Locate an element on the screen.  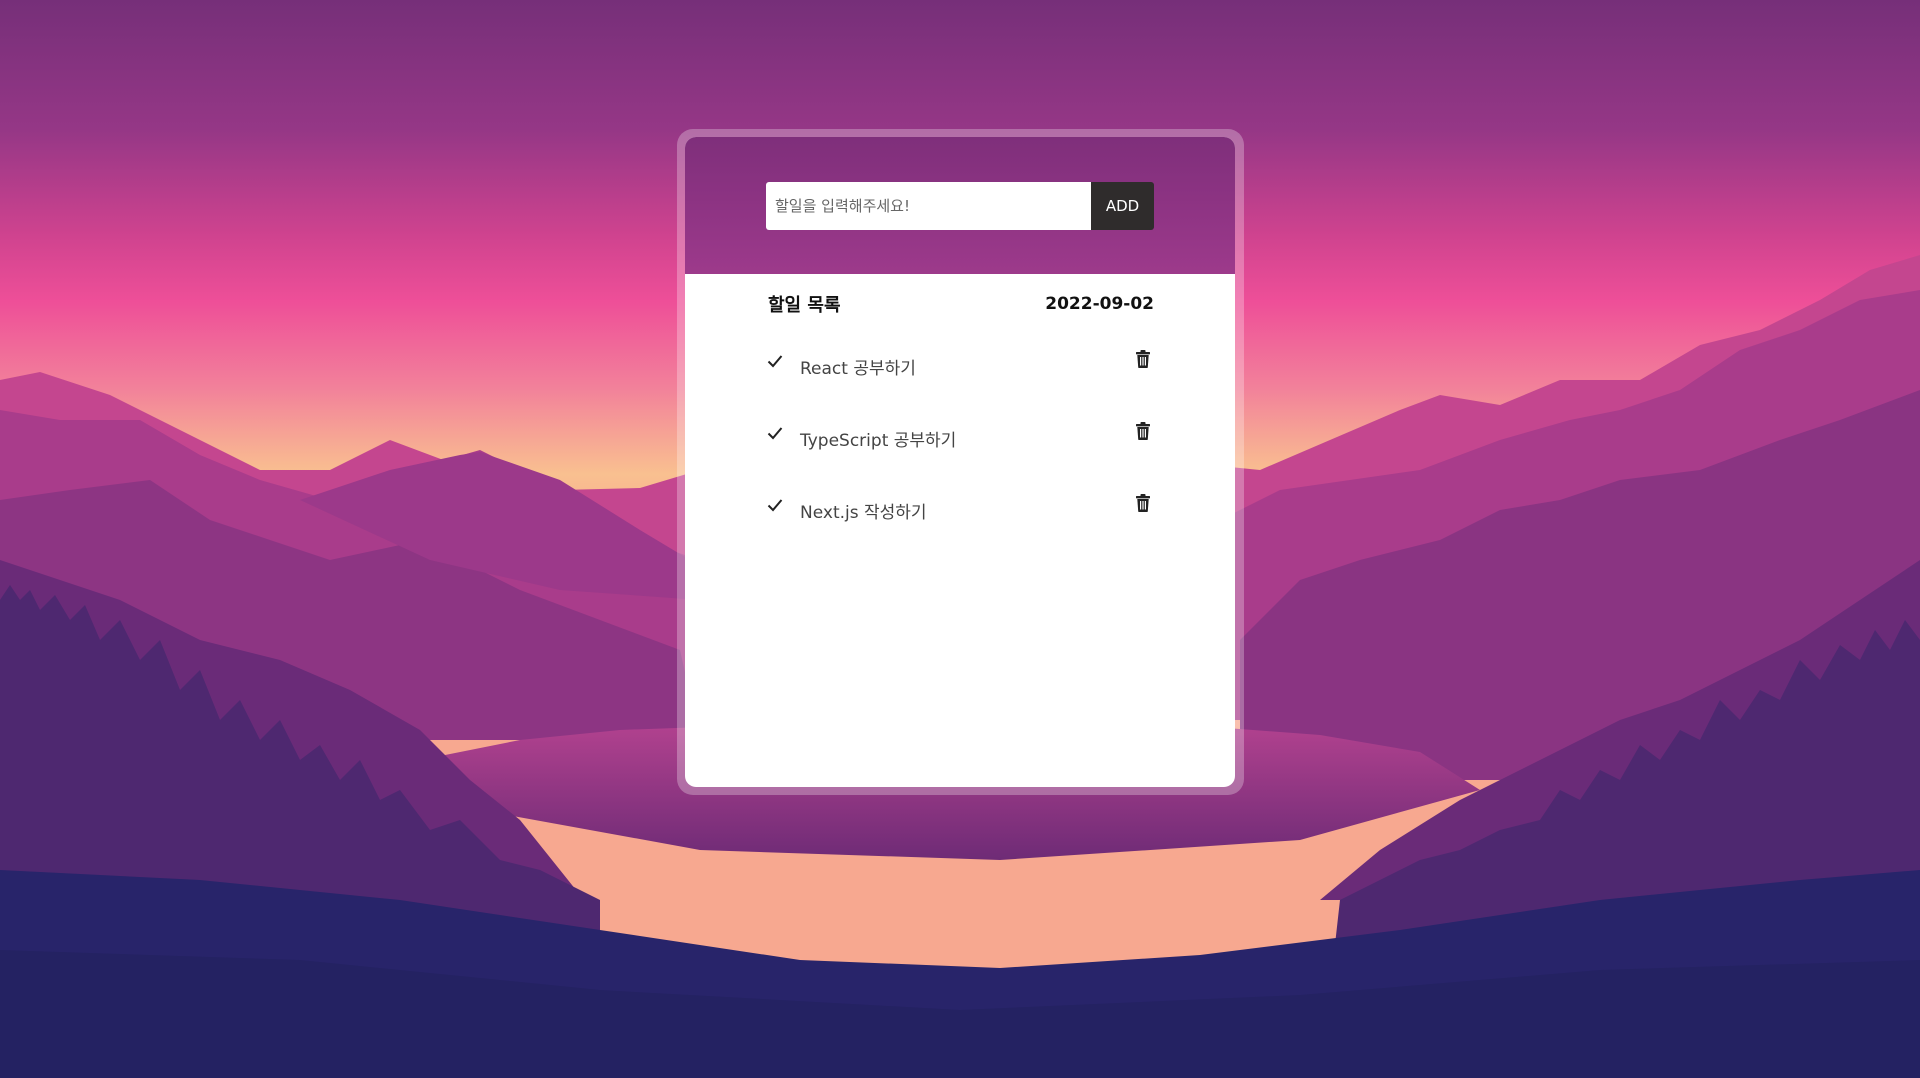
add-button: ADD is located at coordinates (1122, 206).